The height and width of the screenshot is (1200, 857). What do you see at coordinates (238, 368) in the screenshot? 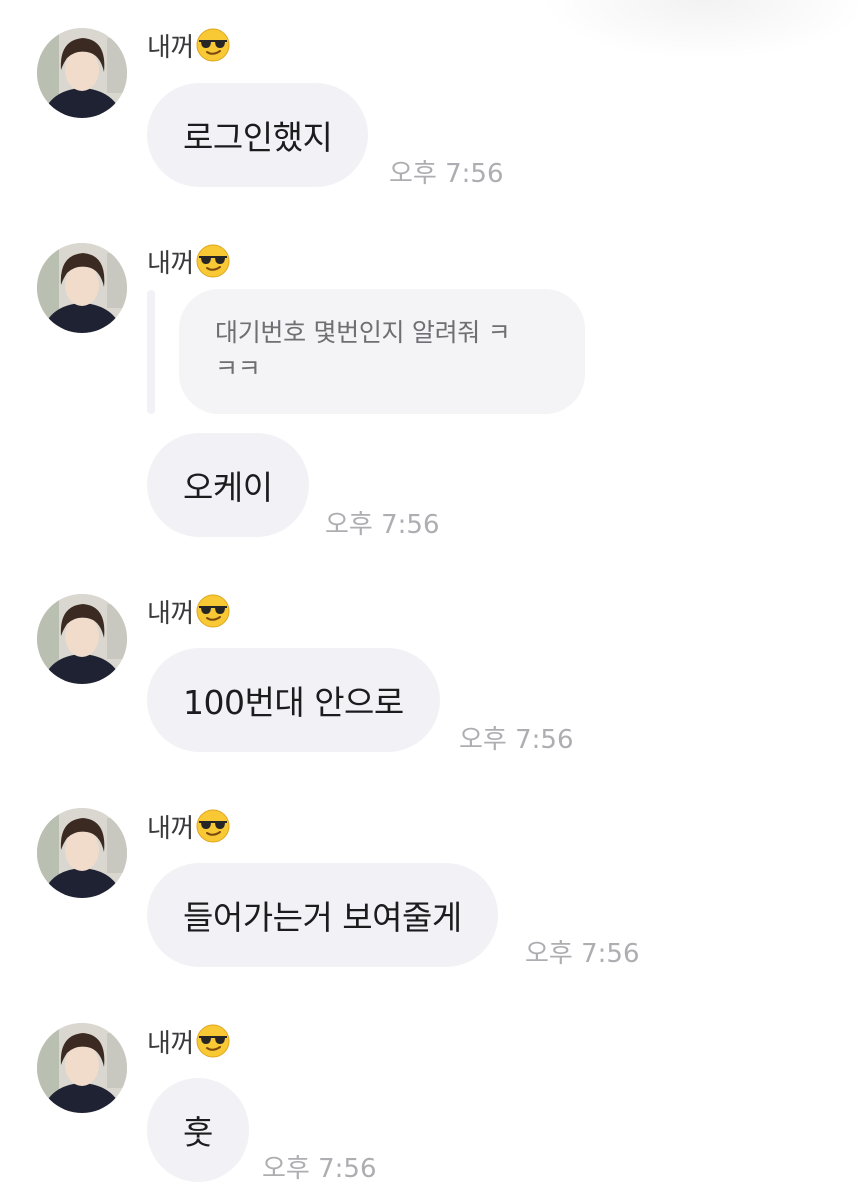
I see `quoted-reply-line: ㅋㅋ` at bounding box center [238, 368].